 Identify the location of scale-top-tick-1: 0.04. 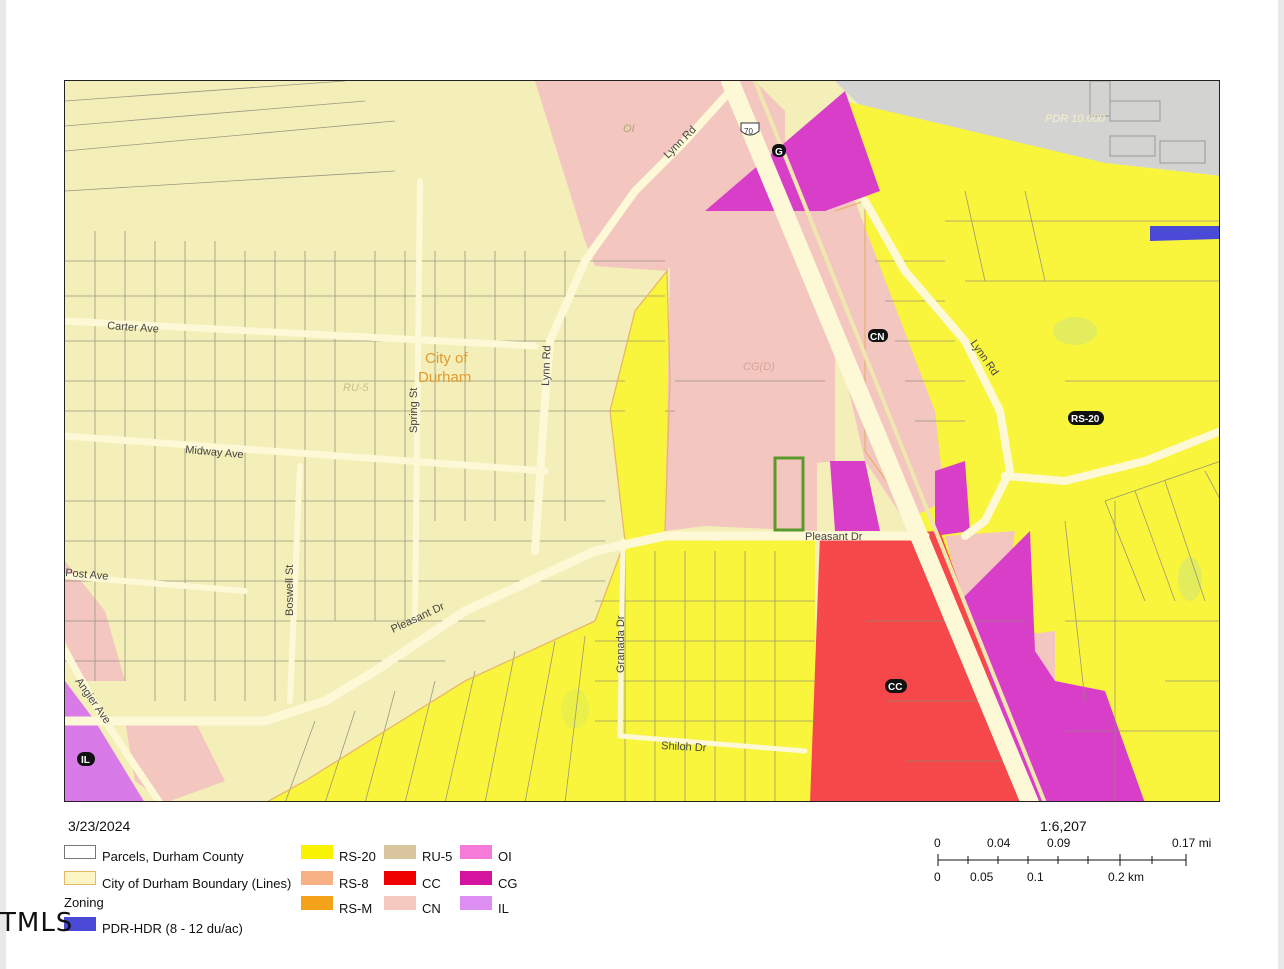
(999, 843).